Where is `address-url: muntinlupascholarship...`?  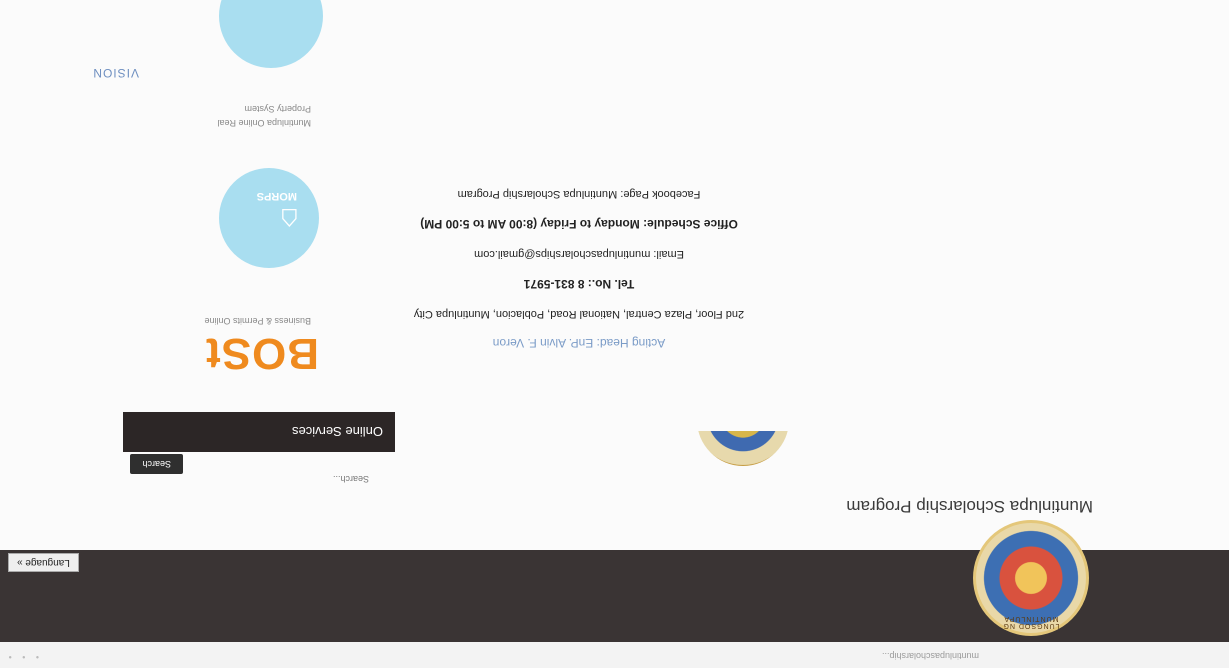
address-url: muntinlupascholarship... is located at coordinates (930, 656).